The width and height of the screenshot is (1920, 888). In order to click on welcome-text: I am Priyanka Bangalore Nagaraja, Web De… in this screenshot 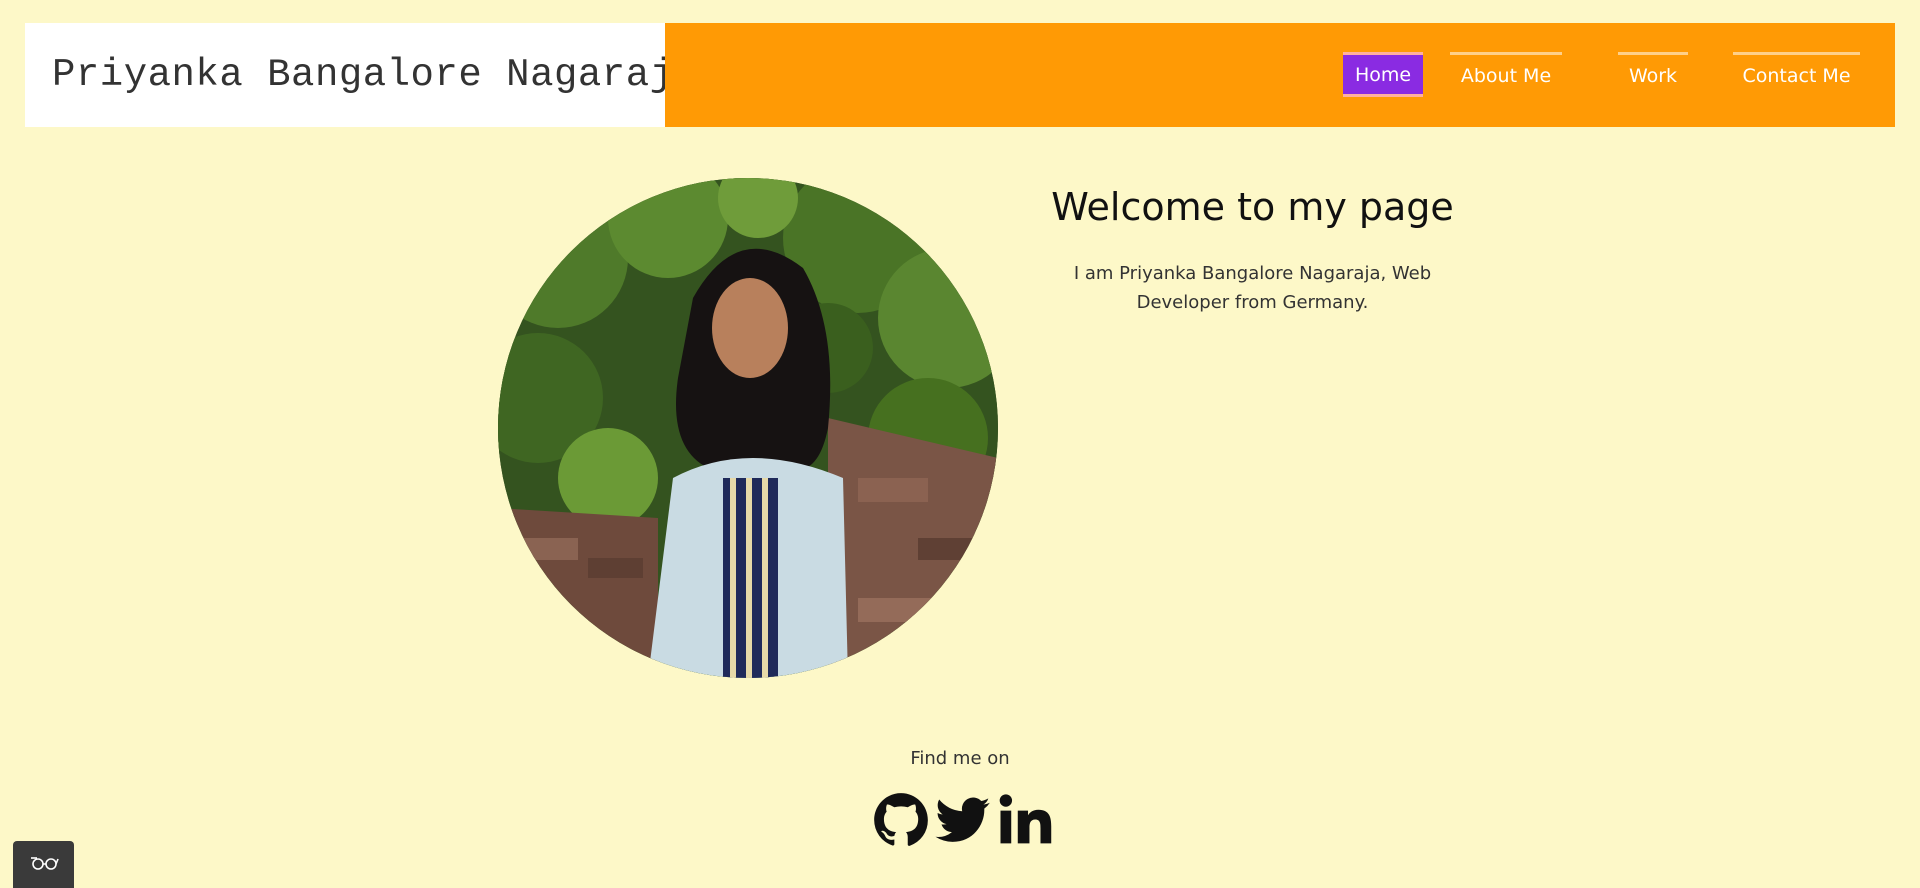, I will do `click(1252, 288)`.